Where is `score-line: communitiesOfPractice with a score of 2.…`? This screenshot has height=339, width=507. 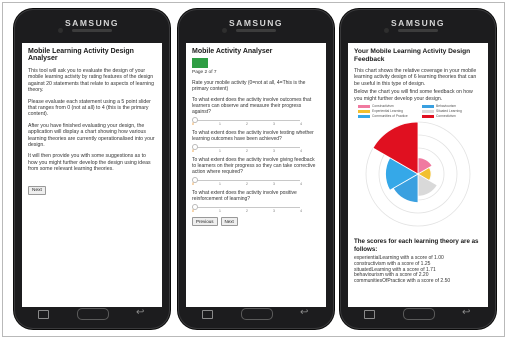
score-line: communitiesOfPractice with a score of 2.… is located at coordinates (402, 281).